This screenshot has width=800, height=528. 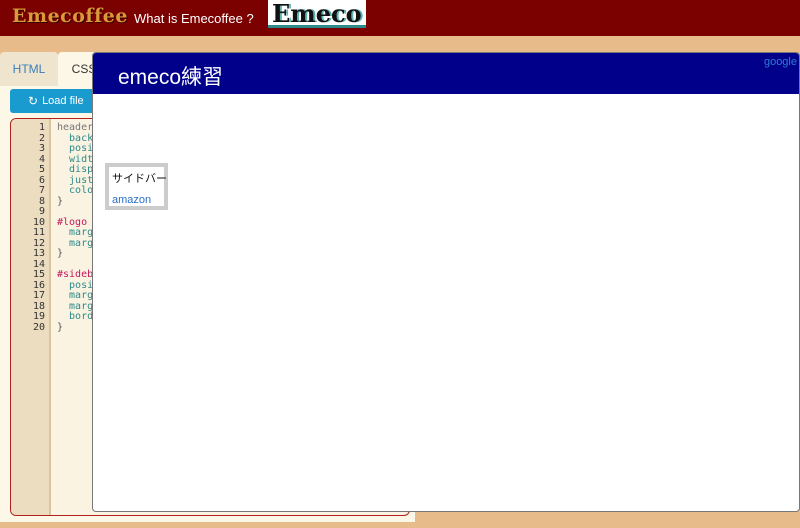 What do you see at coordinates (75, 274) in the screenshot?
I see `code-line: #sideb` at bounding box center [75, 274].